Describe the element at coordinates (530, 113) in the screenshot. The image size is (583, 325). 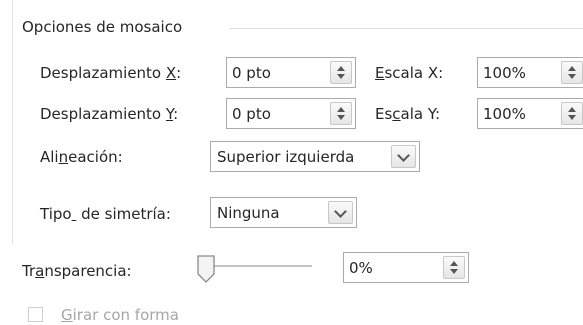
I see `scale-y-spinner: 100%` at that location.